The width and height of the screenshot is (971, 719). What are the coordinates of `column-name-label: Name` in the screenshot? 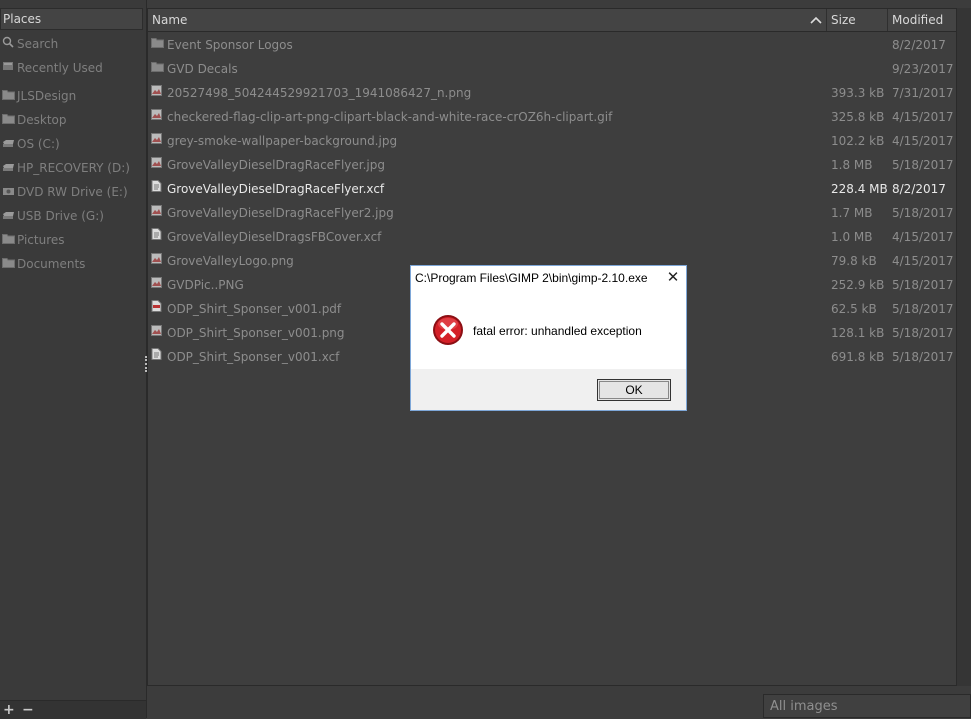 It's located at (170, 20).